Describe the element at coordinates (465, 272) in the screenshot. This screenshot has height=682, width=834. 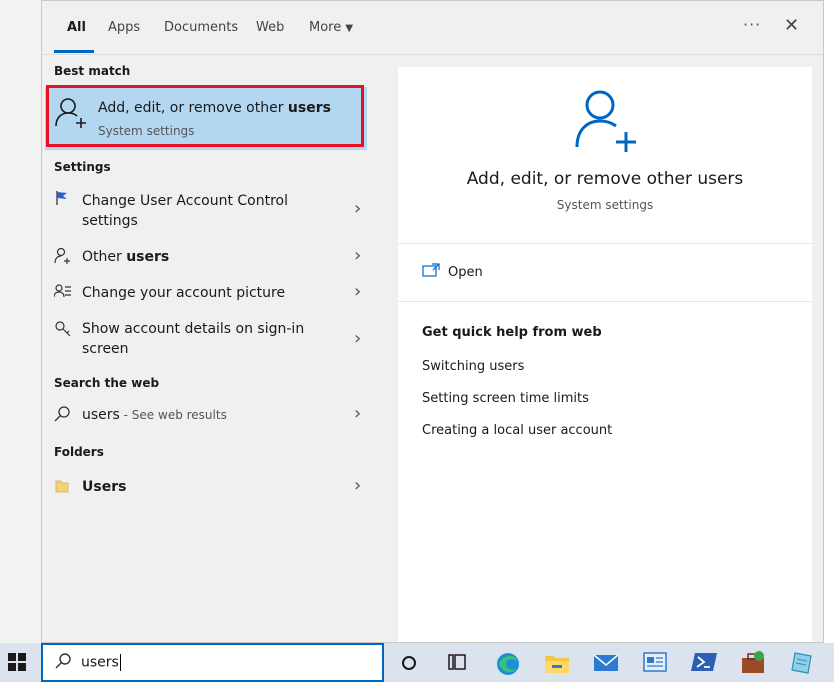
I see `open-label: Open` at that location.